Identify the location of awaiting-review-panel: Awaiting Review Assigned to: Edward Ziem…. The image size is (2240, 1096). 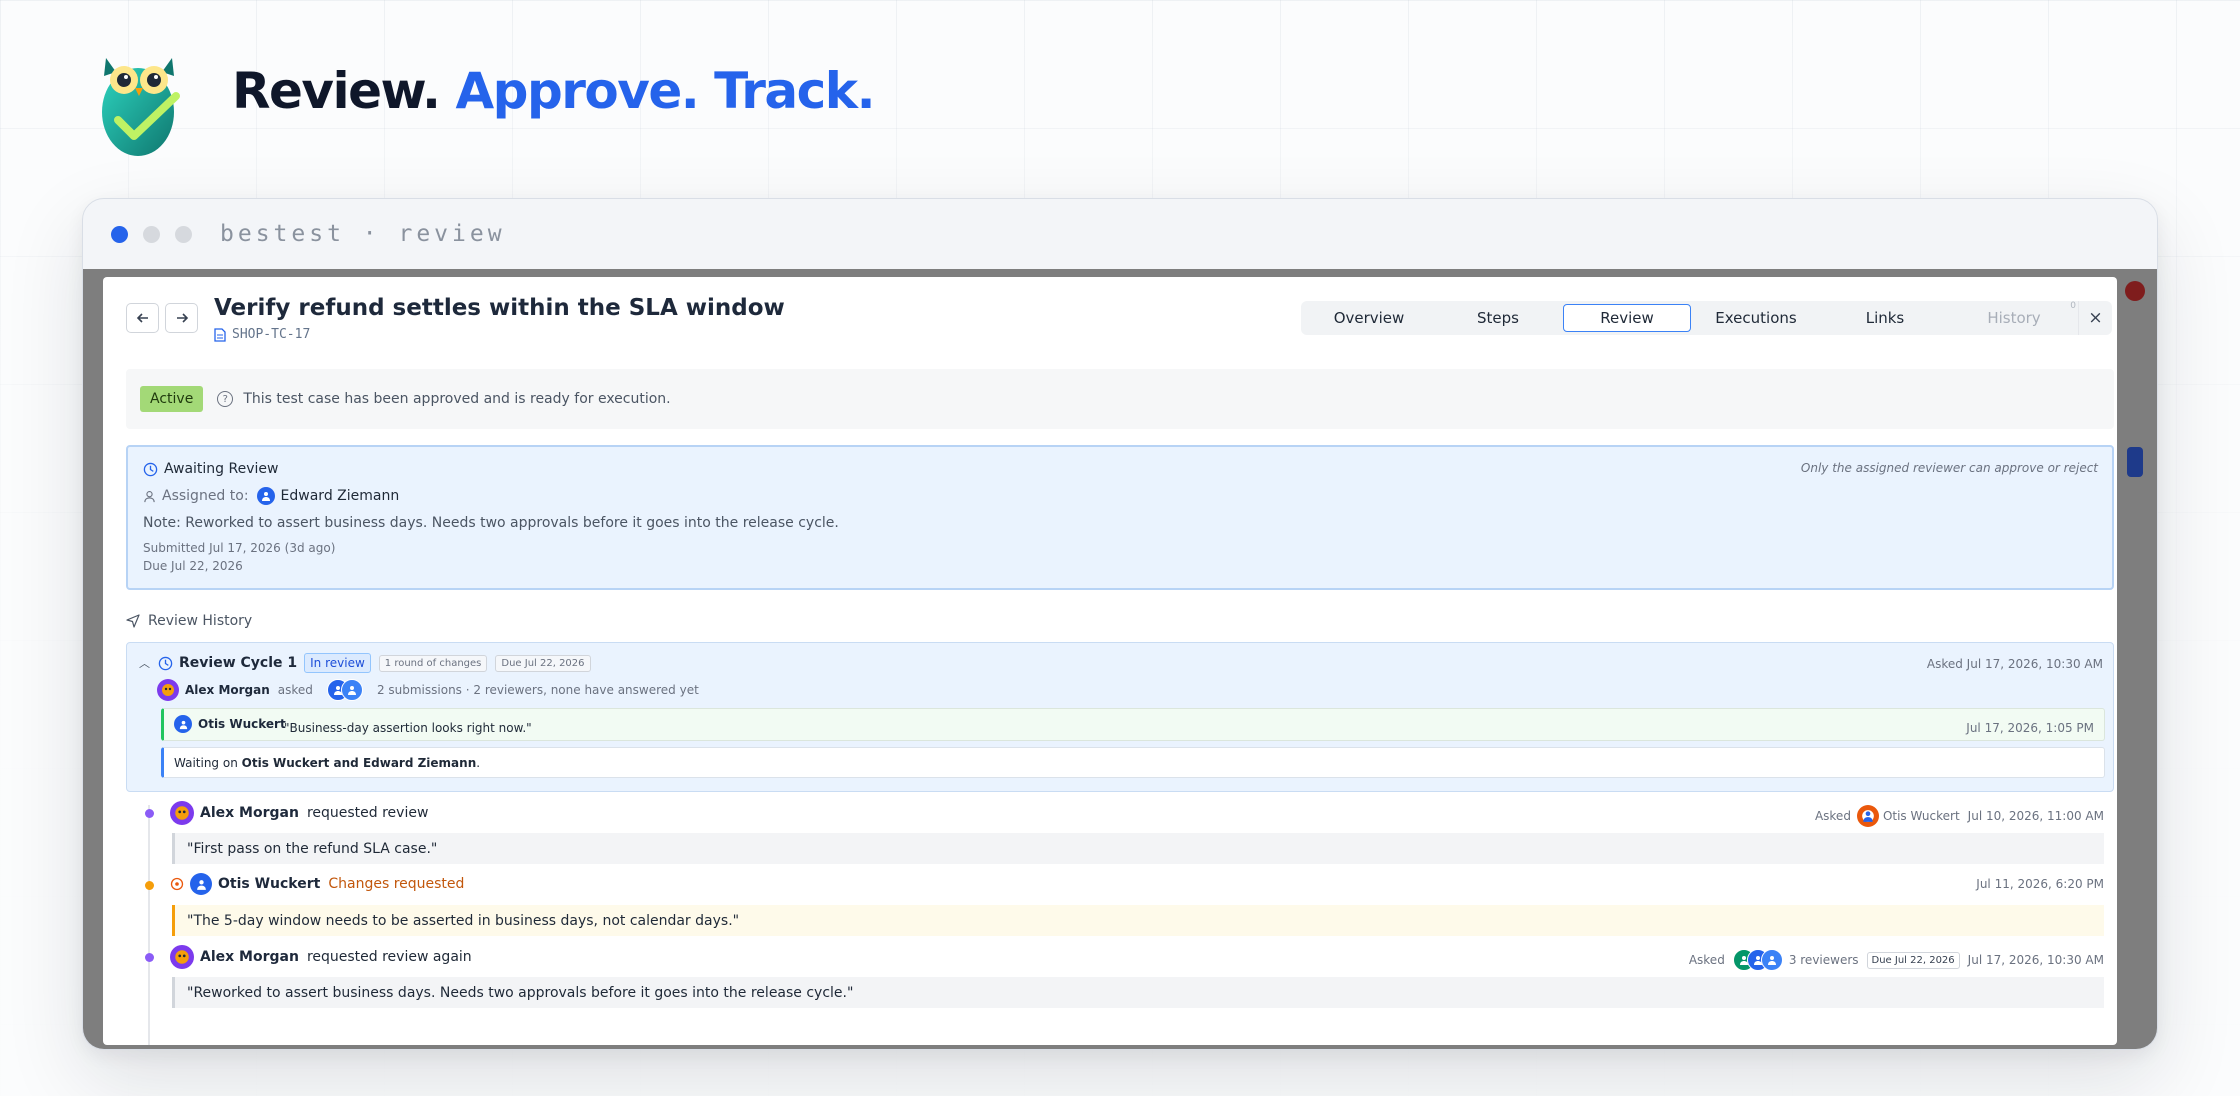
(1120, 517).